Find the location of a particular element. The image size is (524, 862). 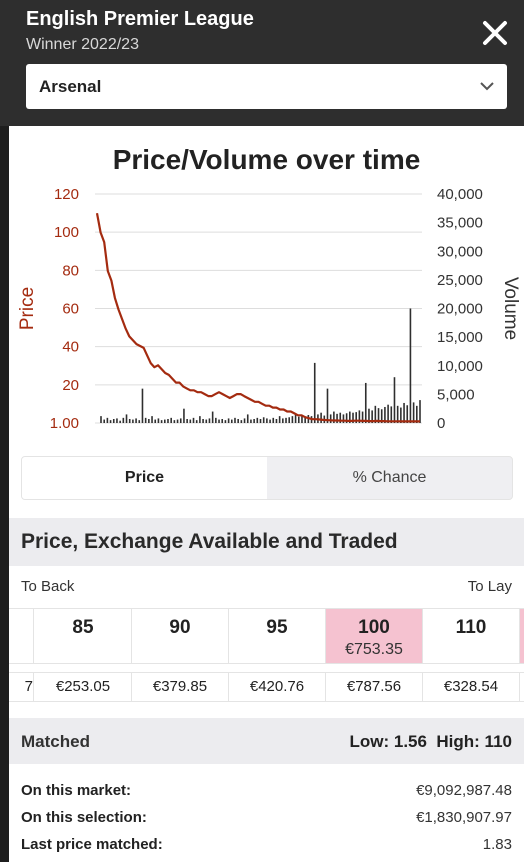

traded-amount: €328.54 is located at coordinates (471, 687).